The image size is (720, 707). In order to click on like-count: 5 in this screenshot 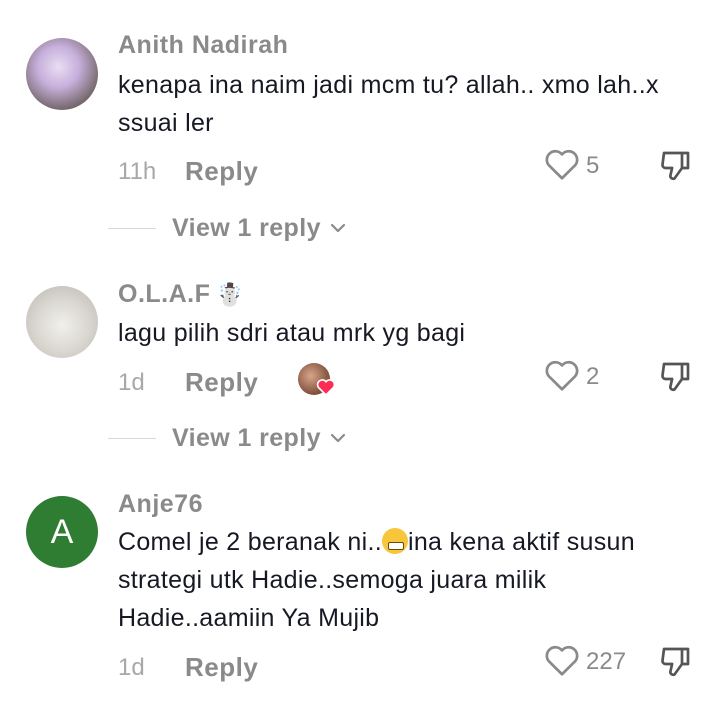, I will do `click(593, 165)`.